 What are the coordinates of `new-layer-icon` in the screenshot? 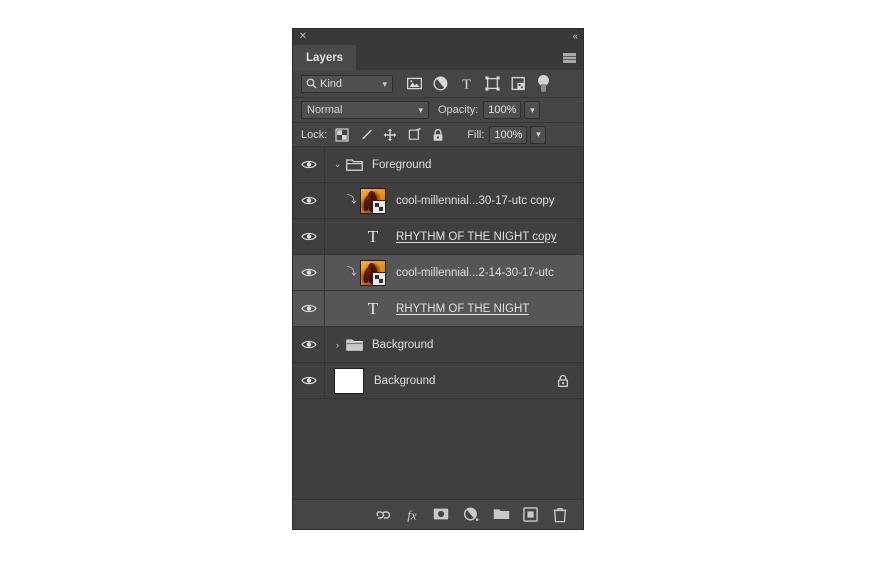 It's located at (531, 514).